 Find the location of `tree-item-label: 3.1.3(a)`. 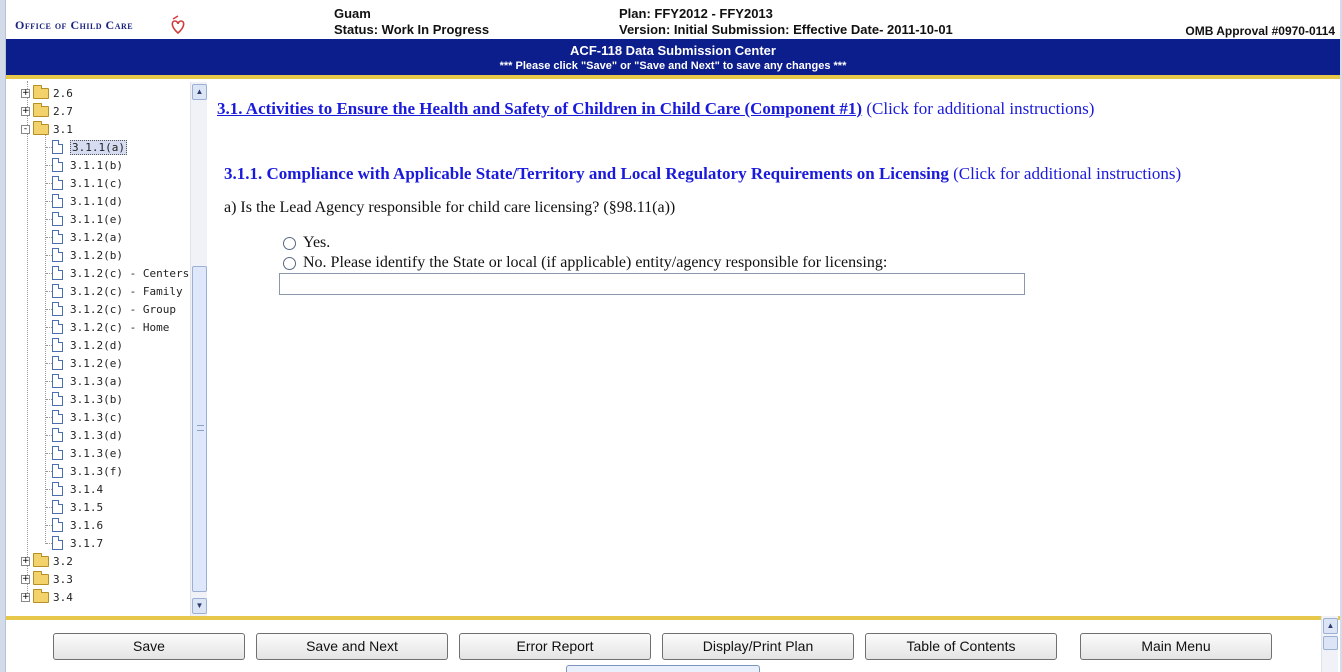

tree-item-label: 3.1.3(a) is located at coordinates (96, 381).